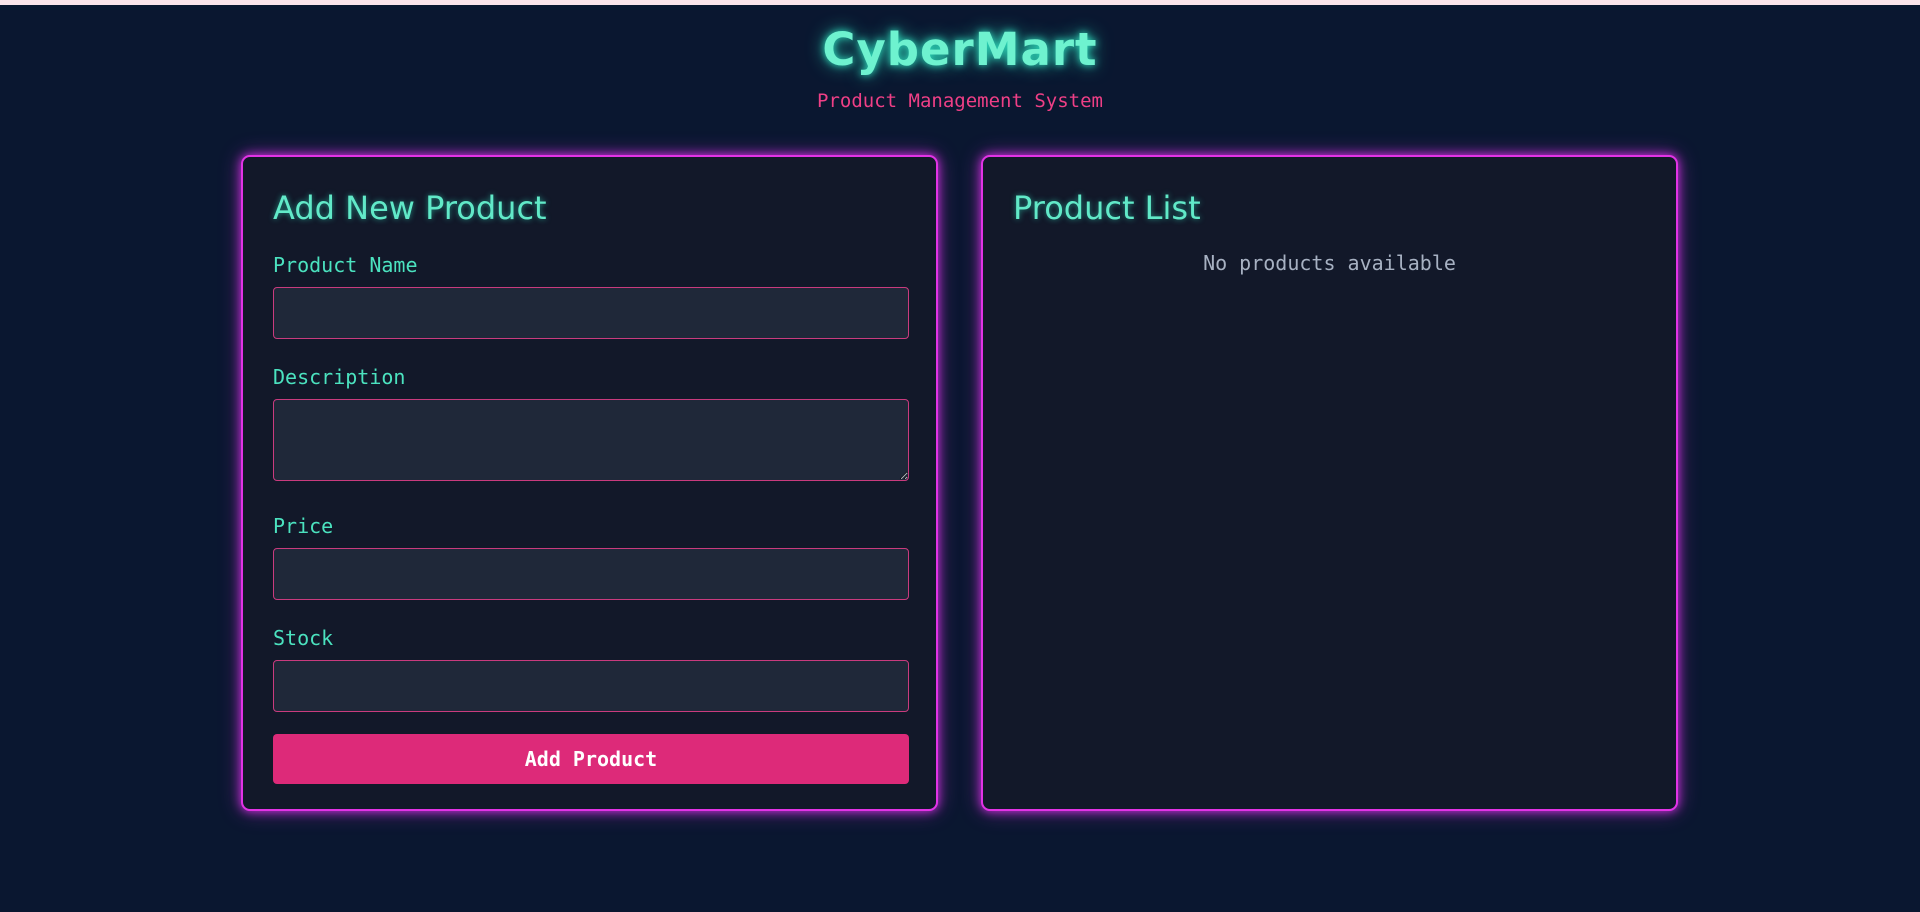  I want to click on description-label: Description, so click(339, 377).